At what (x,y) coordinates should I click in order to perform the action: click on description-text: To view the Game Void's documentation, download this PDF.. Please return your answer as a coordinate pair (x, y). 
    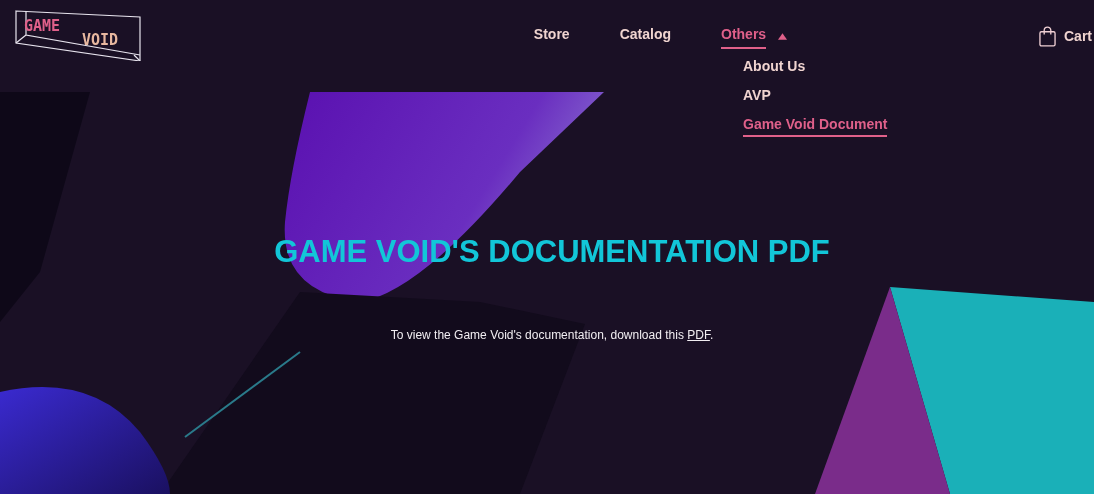
    Looking at the image, I should click on (552, 335).